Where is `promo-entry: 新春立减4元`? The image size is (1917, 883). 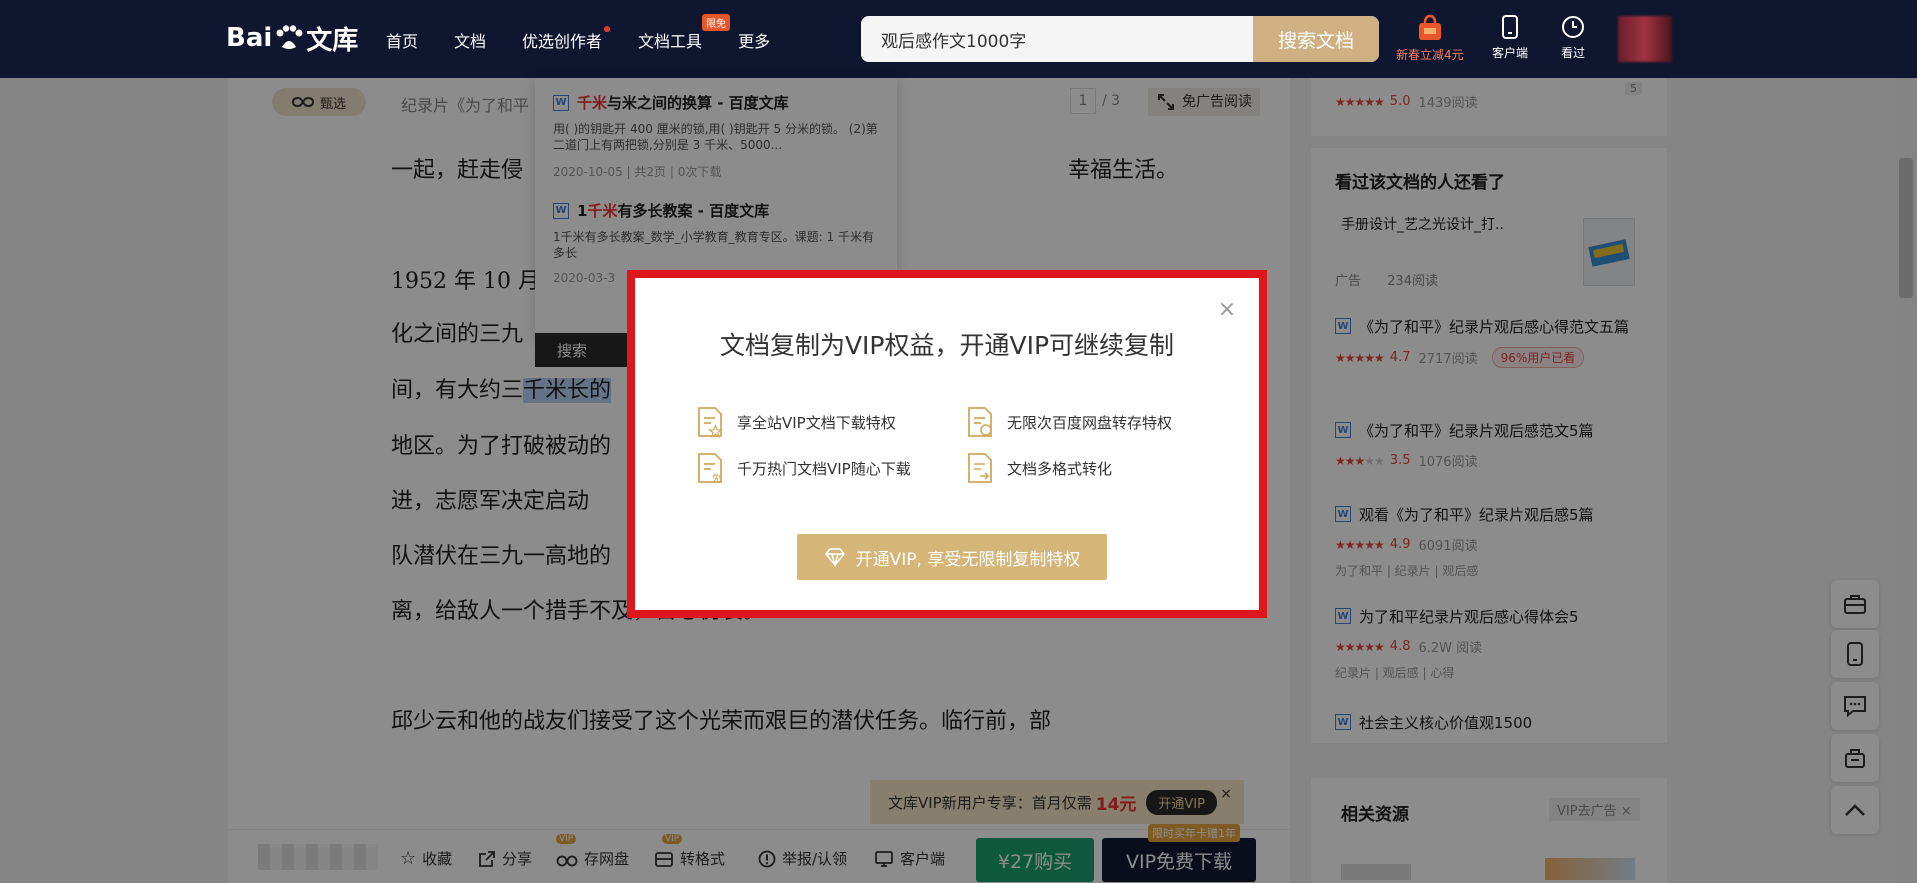
promo-entry: 新春立减4元 is located at coordinates (1430, 38).